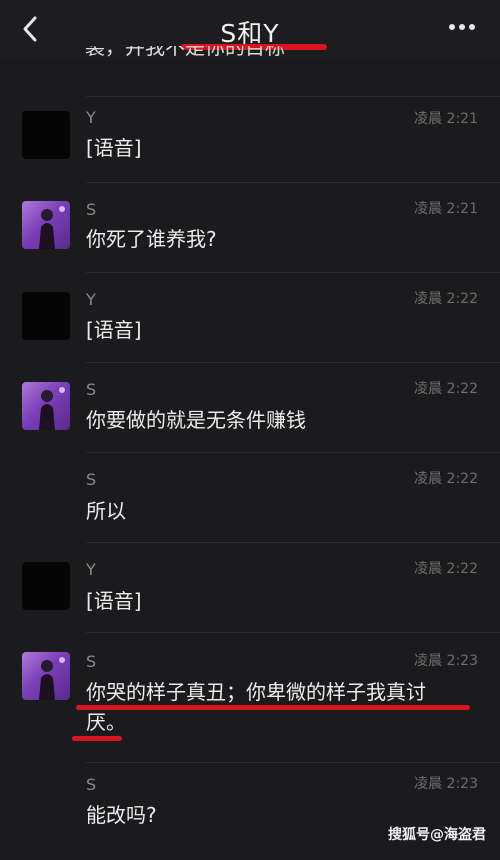  What do you see at coordinates (281, 692) in the screenshot?
I see `message-text-line-1: 你哭的样子真丑；你卑微的样子我真讨` at bounding box center [281, 692].